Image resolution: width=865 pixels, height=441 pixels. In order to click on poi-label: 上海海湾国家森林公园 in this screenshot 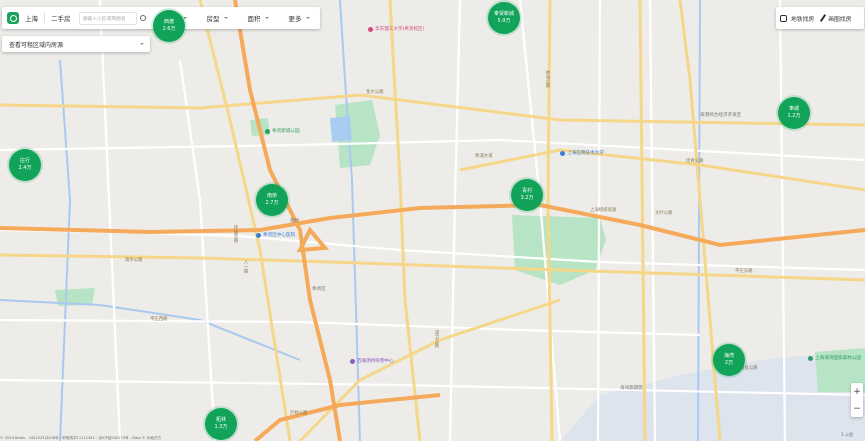, I will do `click(838, 358)`.